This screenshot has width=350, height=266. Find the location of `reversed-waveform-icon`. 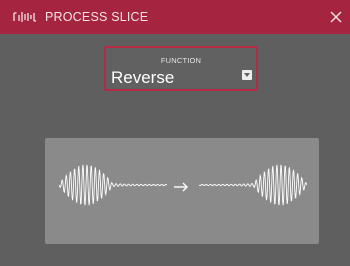

reversed-waveform-icon is located at coordinates (253, 185).